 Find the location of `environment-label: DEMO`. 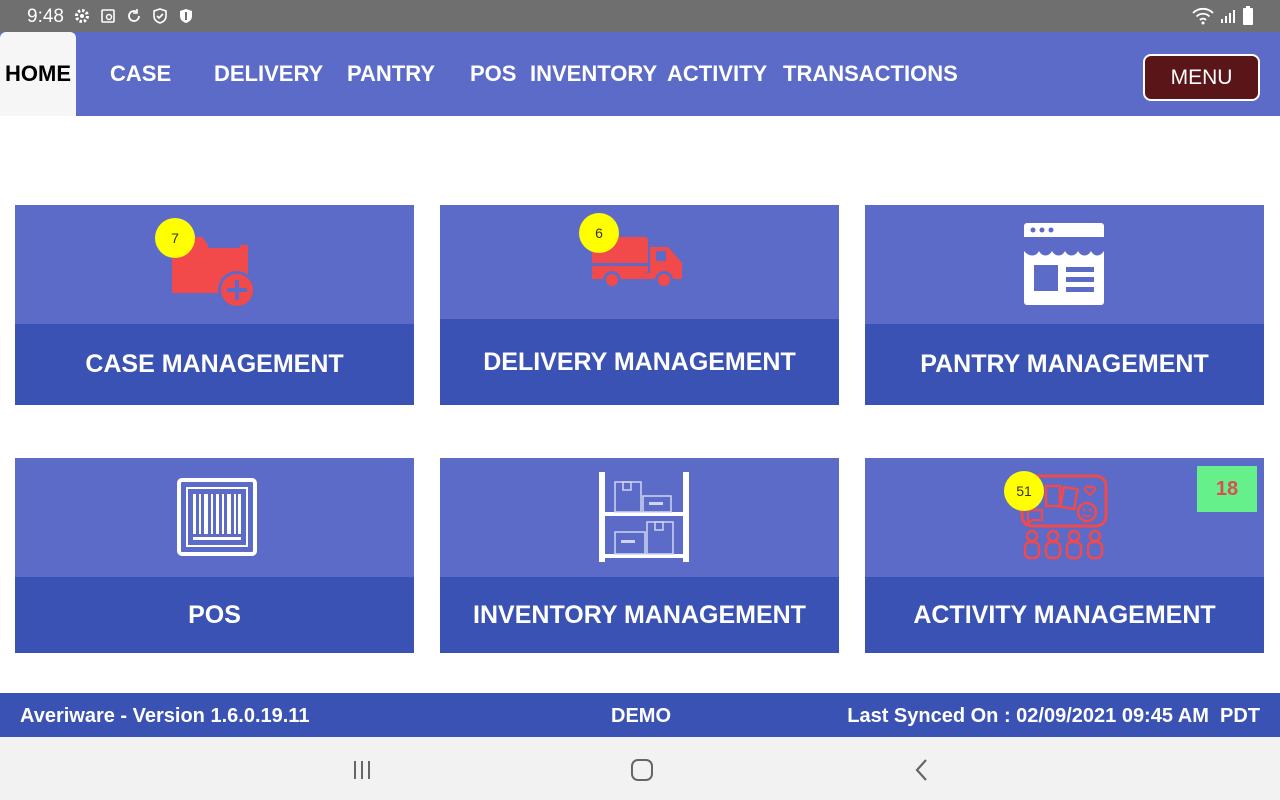

environment-label: DEMO is located at coordinates (641, 716).